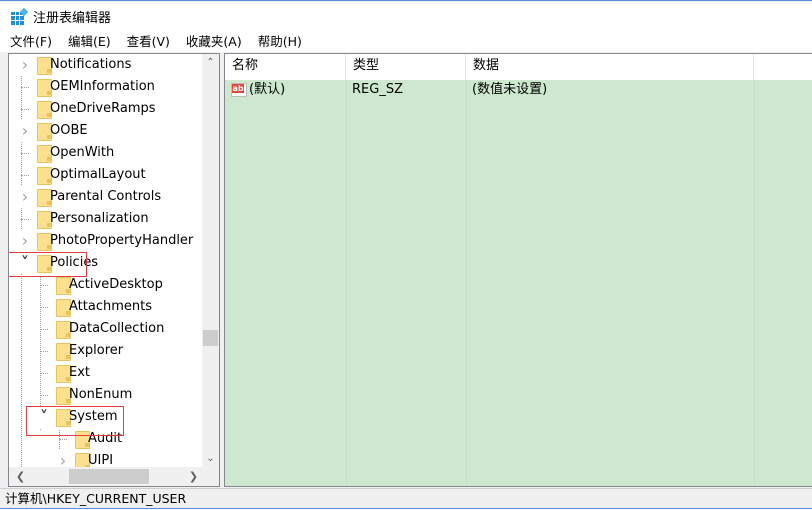 The width and height of the screenshot is (812, 510). I want to click on tree-item-onedriveramps: OneDriveRamps, so click(105, 109).